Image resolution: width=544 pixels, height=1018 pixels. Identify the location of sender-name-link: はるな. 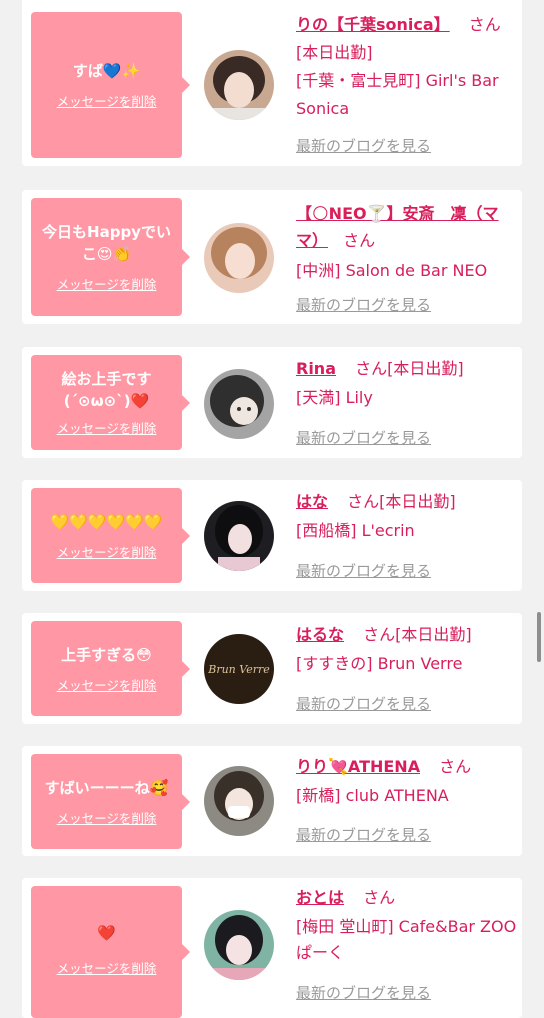
(320, 634).